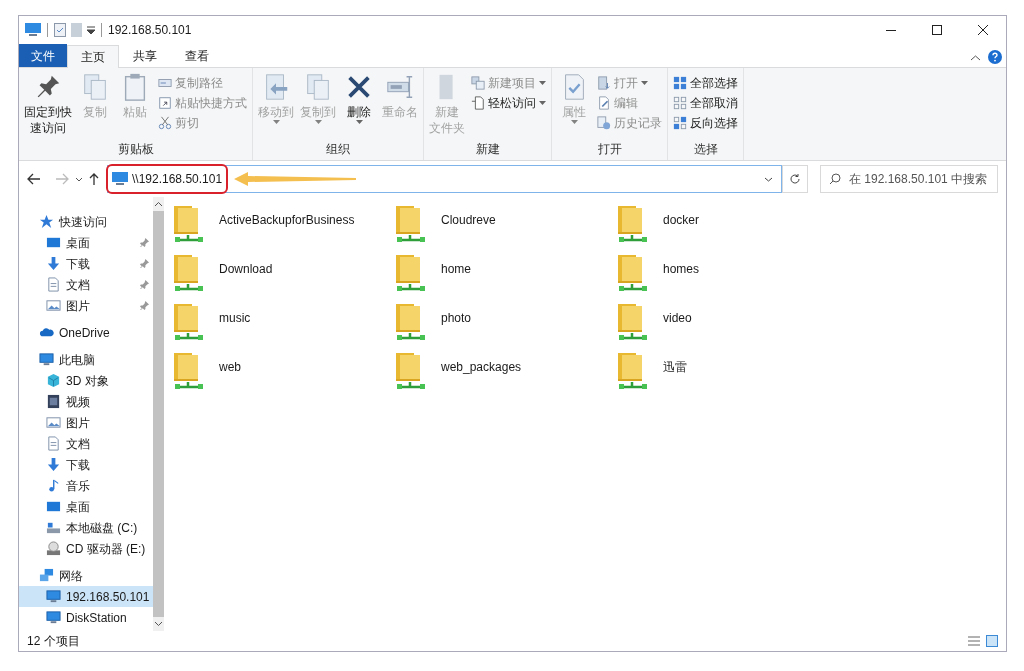 The height and width of the screenshot is (671, 1024). I want to click on invert-selection-icon, so click(680, 123).